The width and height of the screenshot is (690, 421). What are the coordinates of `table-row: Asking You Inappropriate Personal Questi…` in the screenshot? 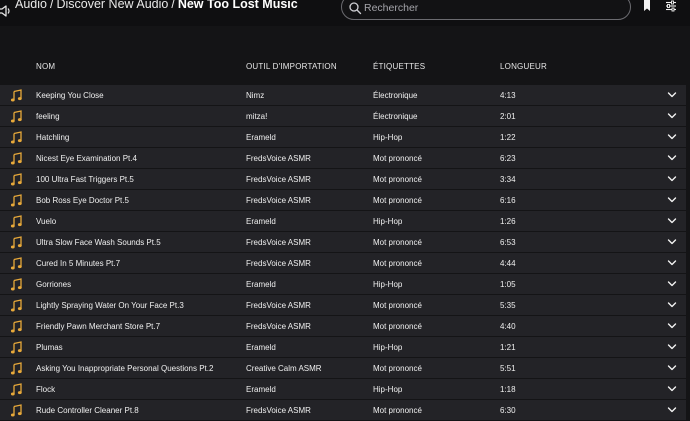 It's located at (343, 368).